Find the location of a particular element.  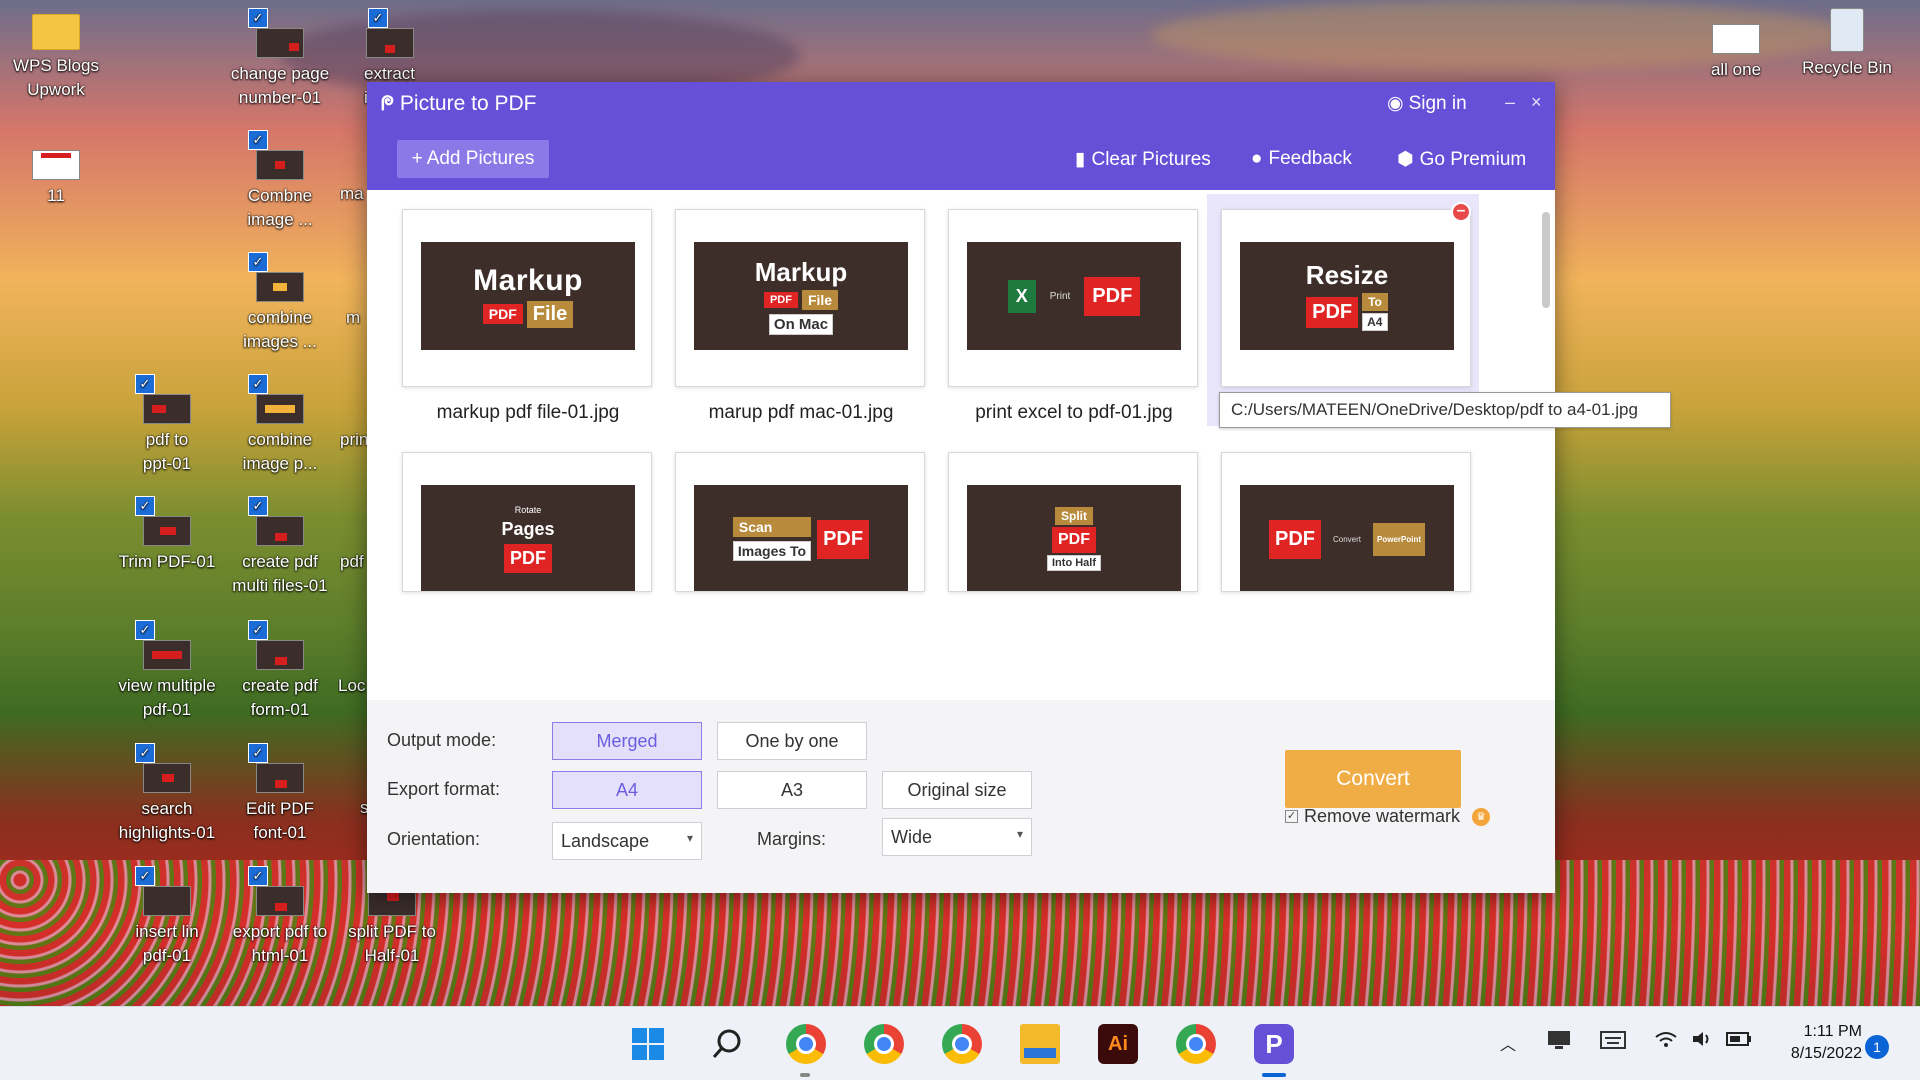

picture-thumbnail-selected: Resize PDF To A4 is located at coordinates (1346, 298).